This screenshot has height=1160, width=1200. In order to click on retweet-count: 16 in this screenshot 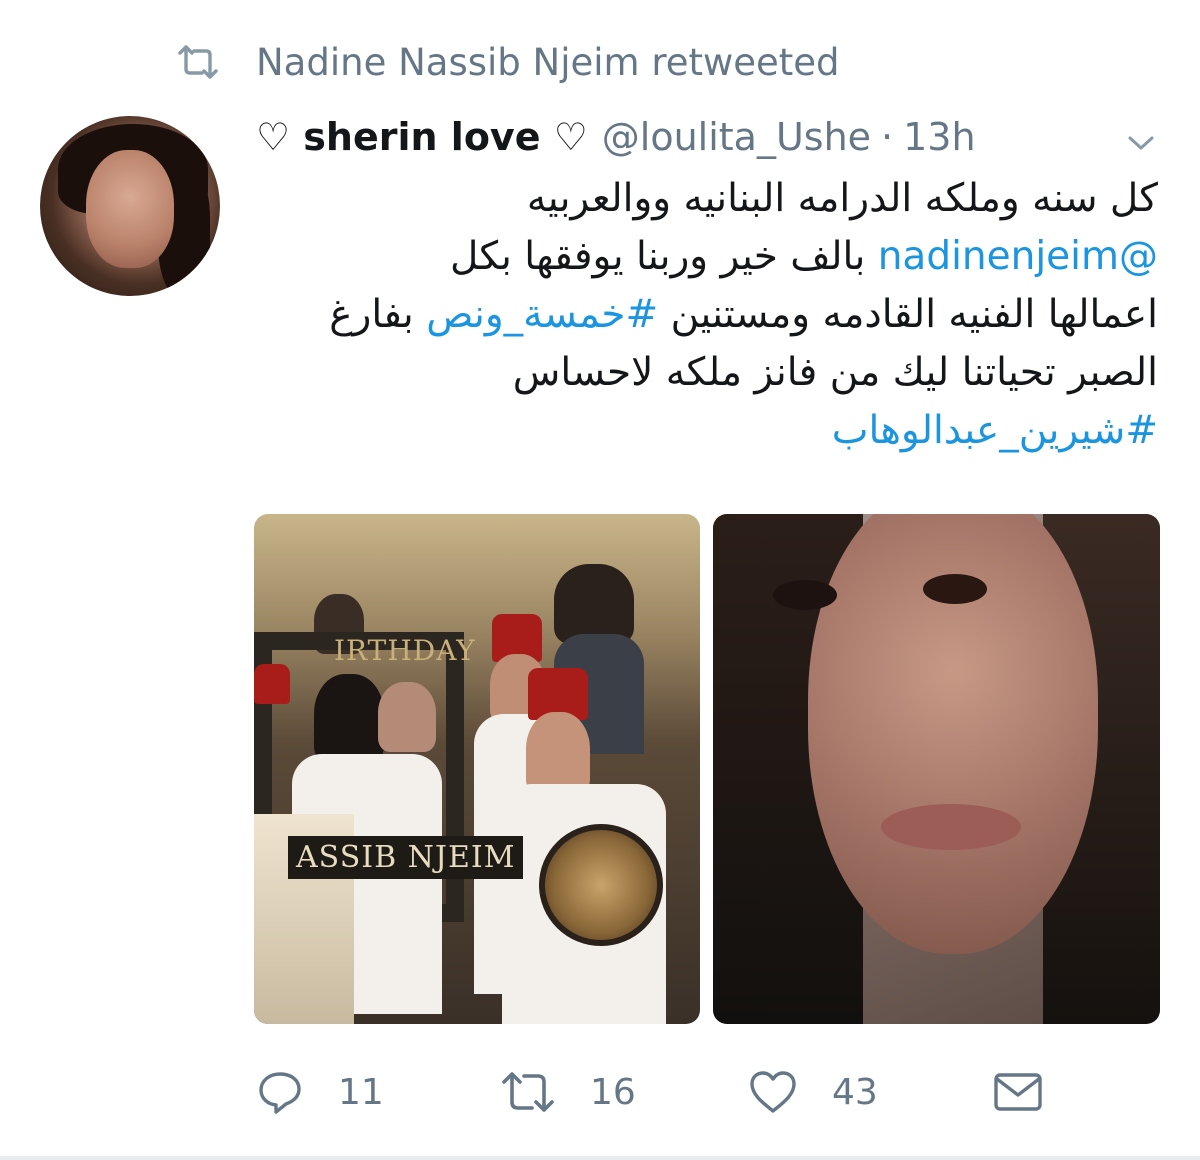, I will do `click(613, 1092)`.